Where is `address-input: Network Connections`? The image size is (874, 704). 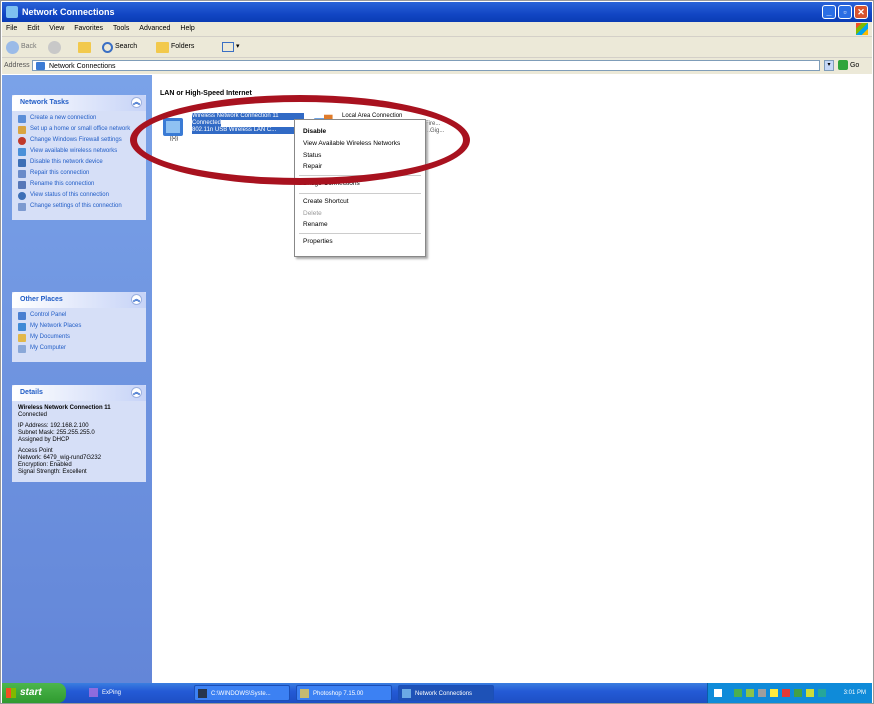 address-input: Network Connections is located at coordinates (426, 65).